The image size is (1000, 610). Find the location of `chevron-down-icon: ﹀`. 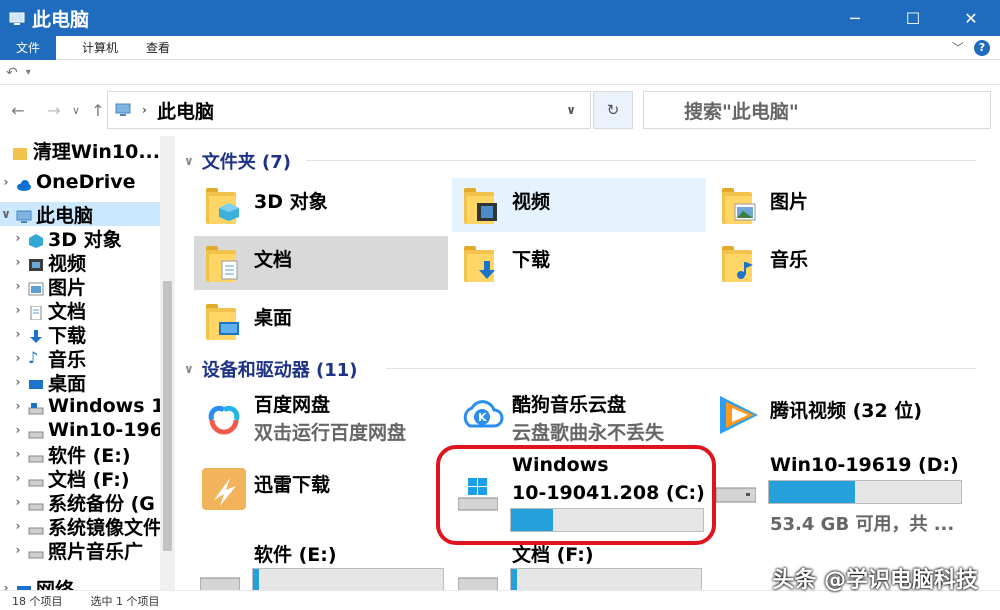

chevron-down-icon: ﹀ is located at coordinates (958, 47).